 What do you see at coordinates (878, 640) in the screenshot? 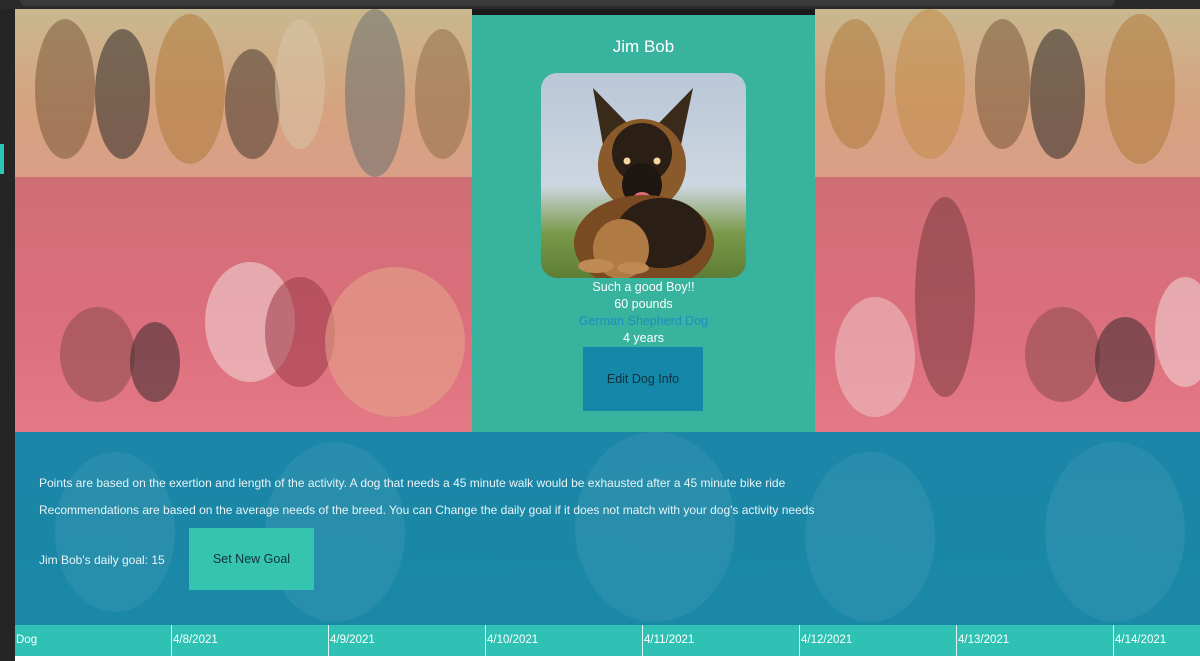
I see `column-header-date: 4/12/2021` at bounding box center [878, 640].